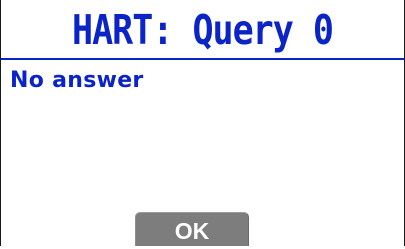 This screenshot has height=249, width=405. I want to click on page-title: HART: Query 0, so click(203, 31).